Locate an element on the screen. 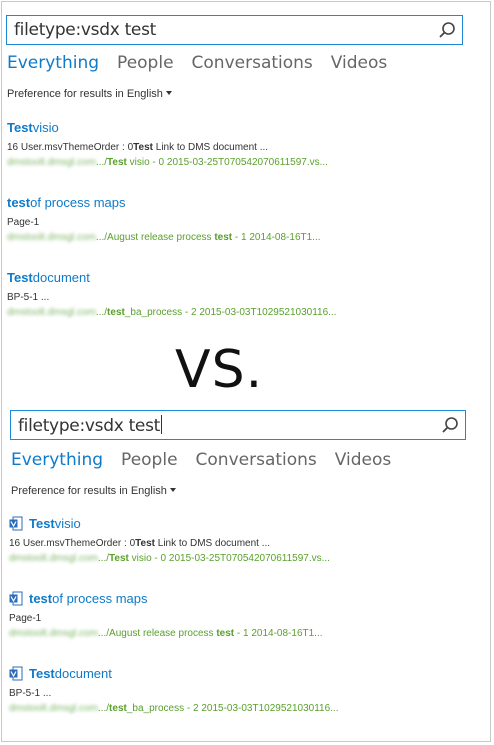 The width and height of the screenshot is (494, 745). text-caret is located at coordinates (162, 424).